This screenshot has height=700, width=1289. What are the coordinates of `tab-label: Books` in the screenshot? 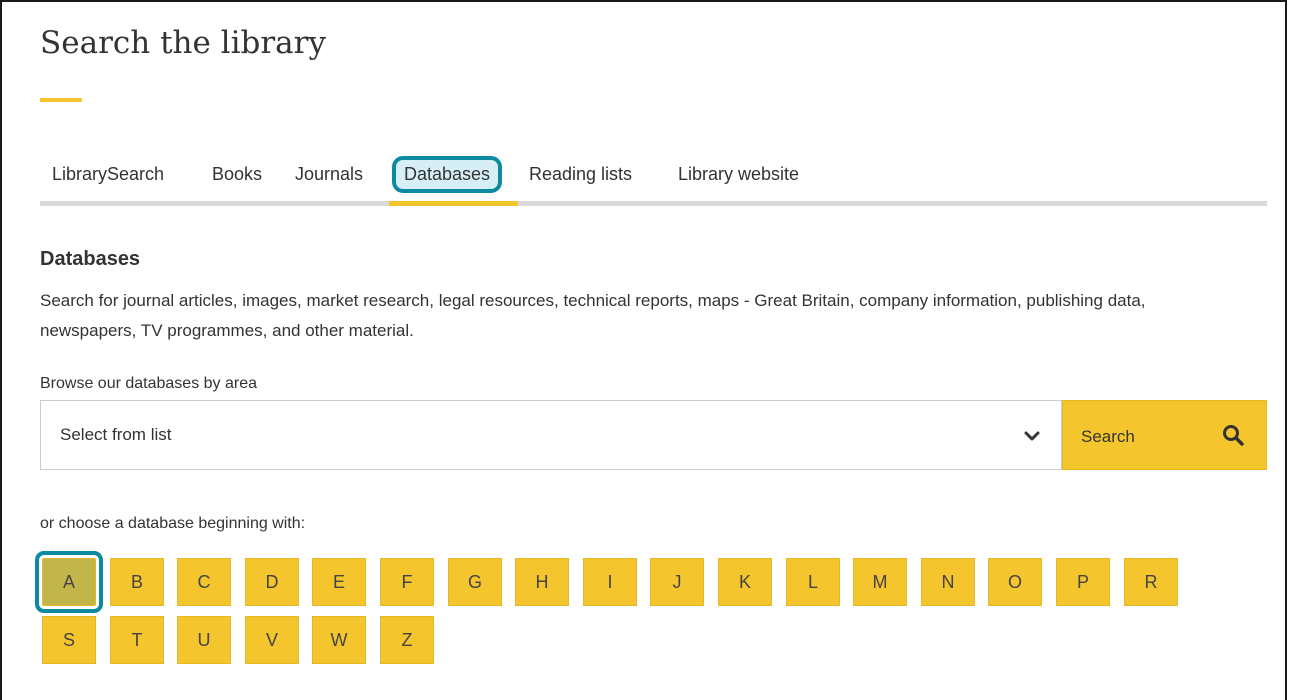 It's located at (237, 174).